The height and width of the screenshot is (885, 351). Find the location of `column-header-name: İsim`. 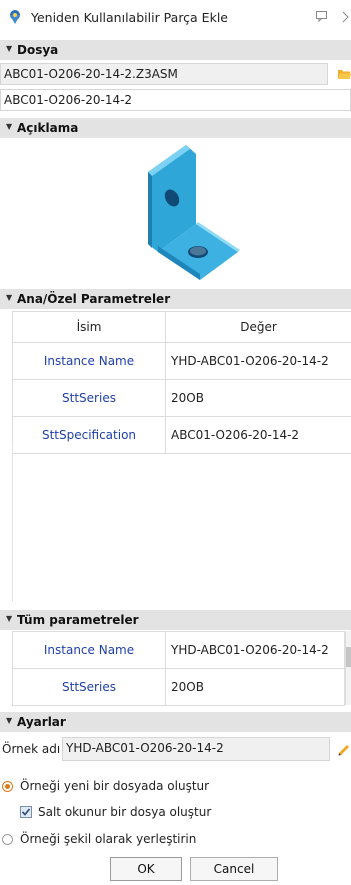

column-header-name: İsim is located at coordinates (89, 327).